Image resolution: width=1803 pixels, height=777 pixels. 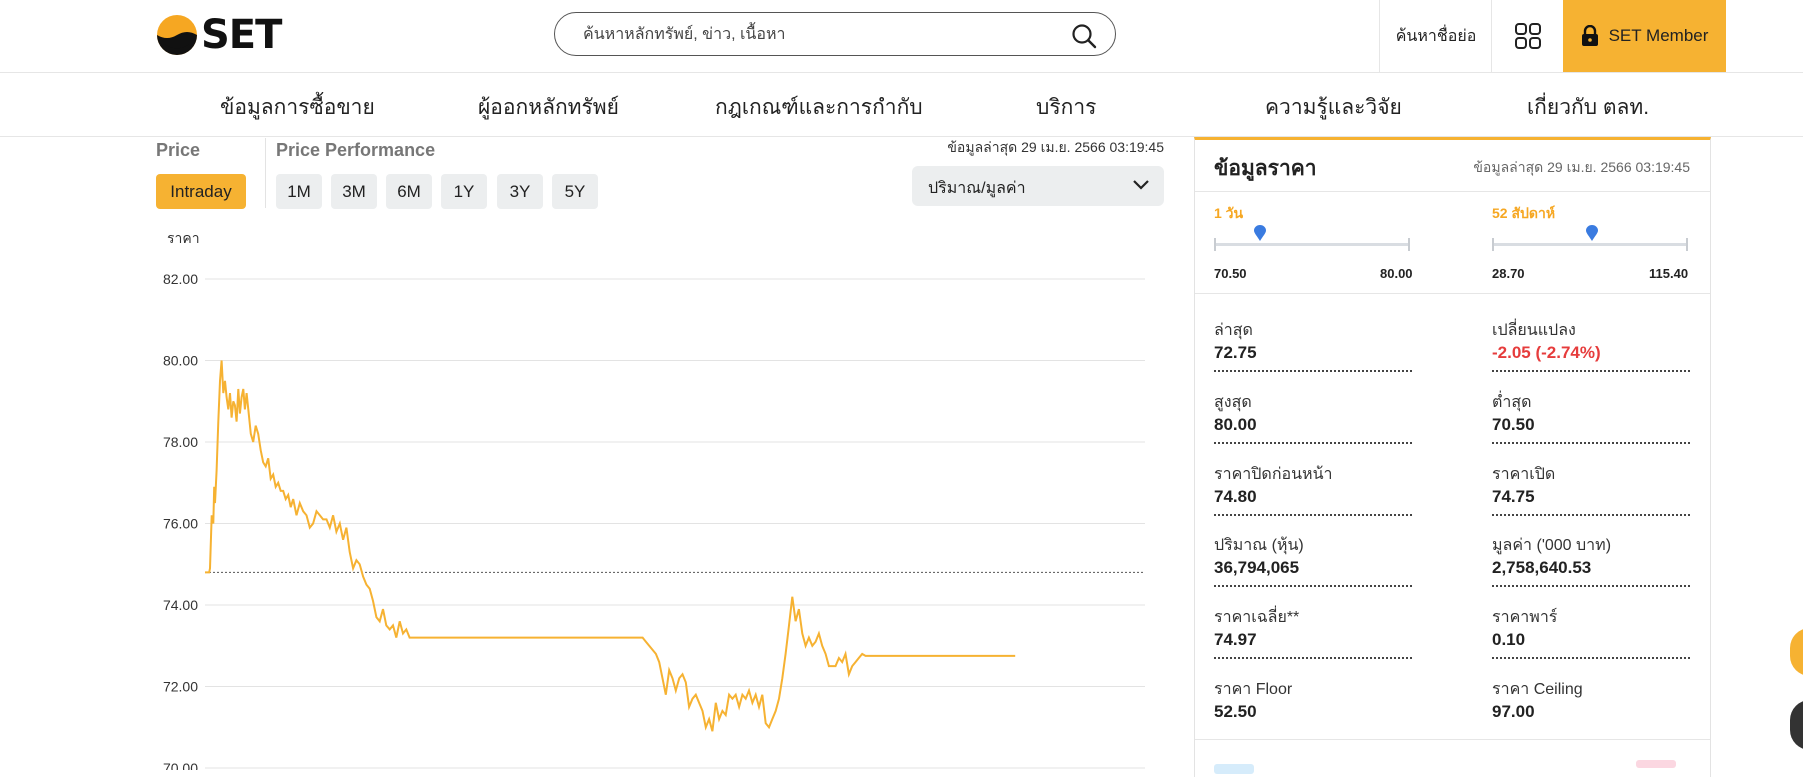 I want to click on performance-section-label: Price Performance, so click(x=356, y=150).